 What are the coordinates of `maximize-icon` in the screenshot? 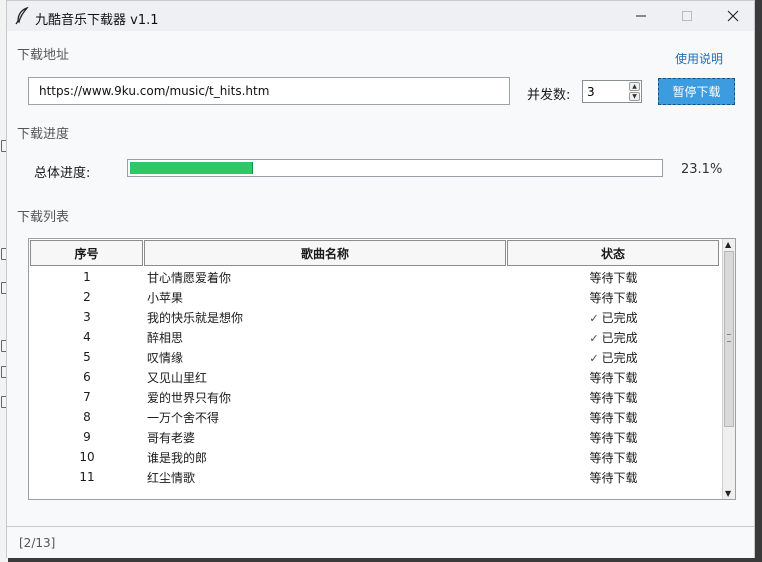 It's located at (687, 16).